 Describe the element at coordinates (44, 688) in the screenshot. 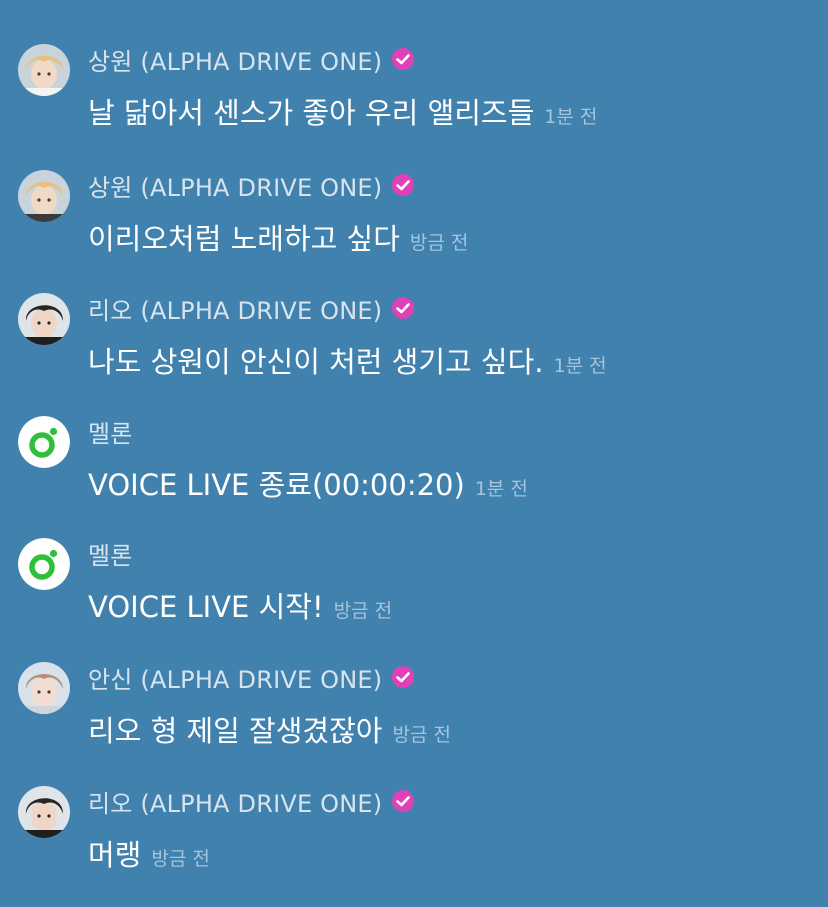

I see `light-hair-member-avatar-icon` at that location.